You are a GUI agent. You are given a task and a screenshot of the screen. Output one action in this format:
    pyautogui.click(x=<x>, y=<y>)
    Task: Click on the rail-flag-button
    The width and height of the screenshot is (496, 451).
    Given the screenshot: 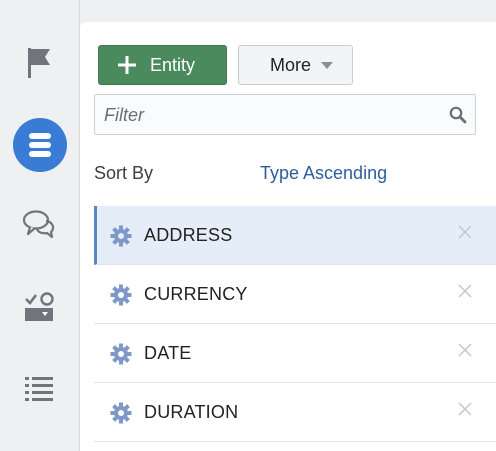 What is the action you would take?
    pyautogui.click(x=39, y=63)
    